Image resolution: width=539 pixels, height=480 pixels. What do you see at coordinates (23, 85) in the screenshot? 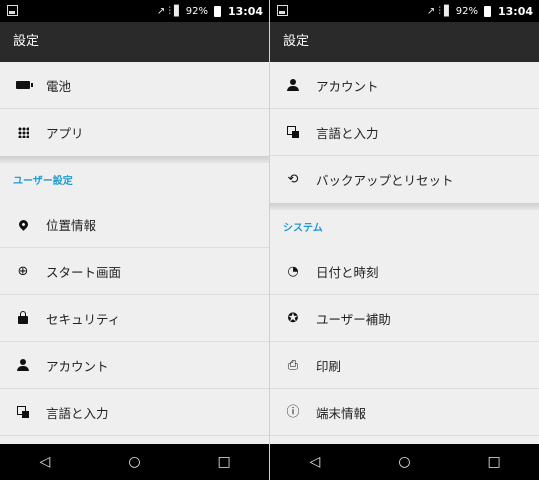
I see `battery-icon` at bounding box center [23, 85].